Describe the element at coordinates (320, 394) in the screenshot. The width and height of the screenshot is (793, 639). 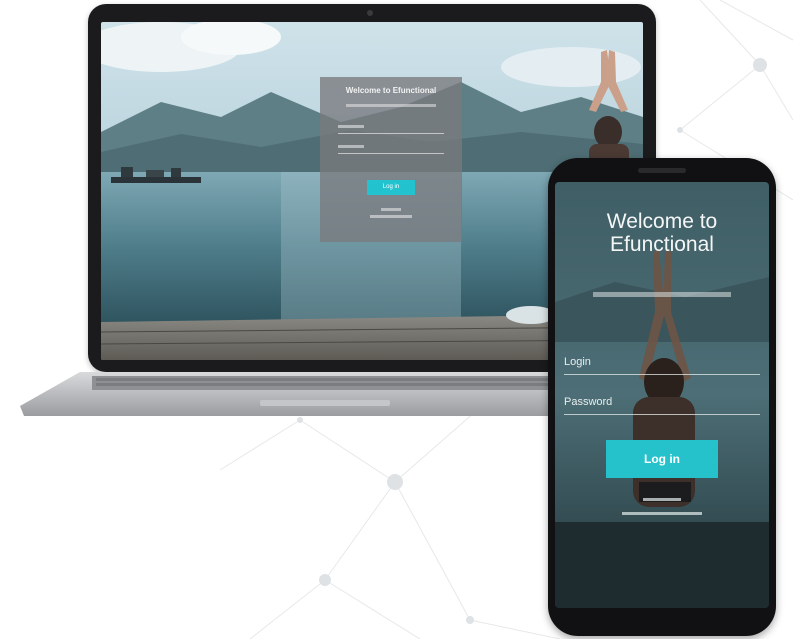
I see `laptop-base` at that location.